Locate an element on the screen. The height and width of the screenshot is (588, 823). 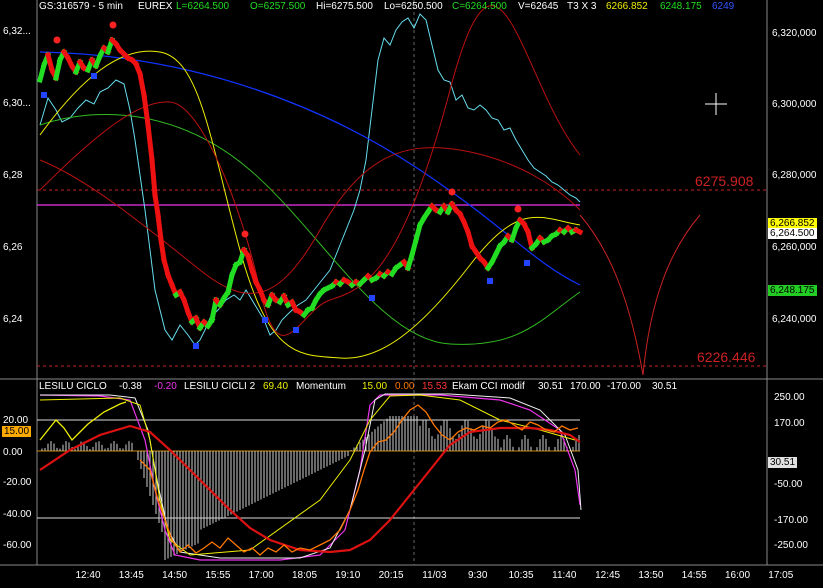
ind-right-tag: 30.51 is located at coordinates (783, 462).